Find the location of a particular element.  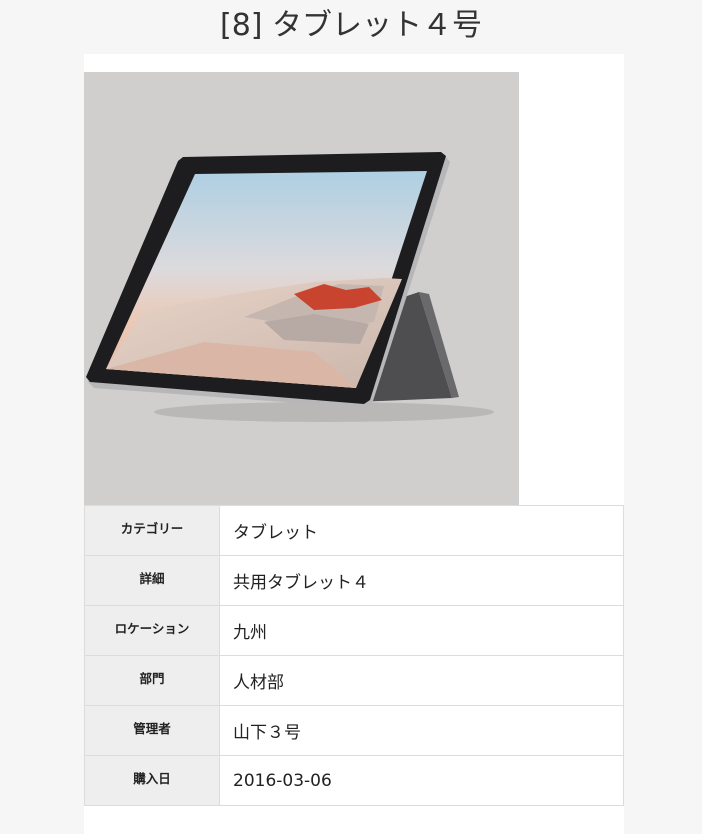

row-label-purchase-date: 購入日 is located at coordinates (152, 780).